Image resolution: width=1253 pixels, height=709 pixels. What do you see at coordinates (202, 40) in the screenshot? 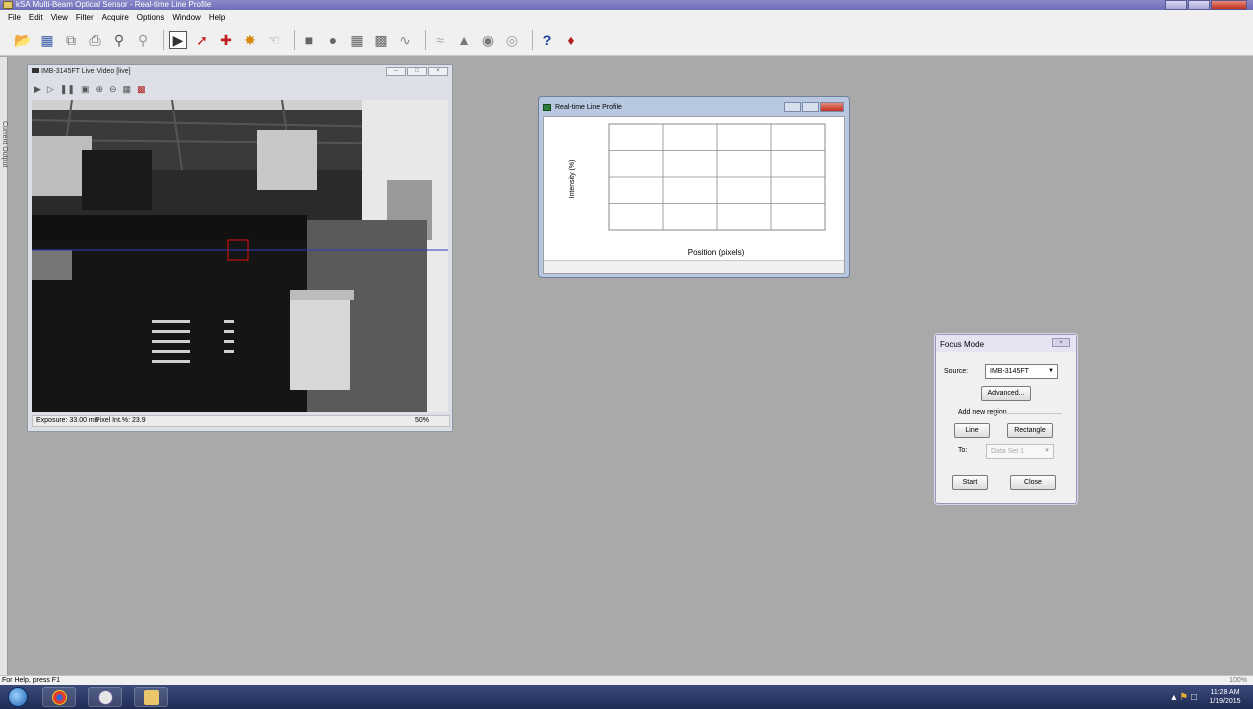
I see `laser-icon: ➚` at bounding box center [202, 40].